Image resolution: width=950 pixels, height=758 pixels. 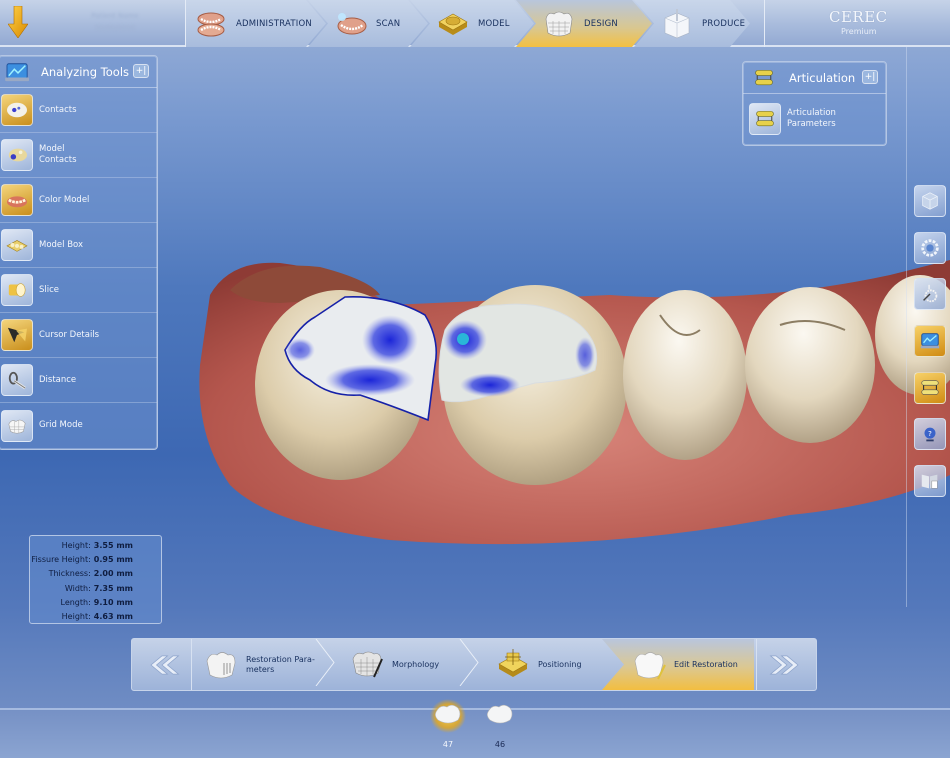 I want to click on manual-icon, so click(x=929, y=481).